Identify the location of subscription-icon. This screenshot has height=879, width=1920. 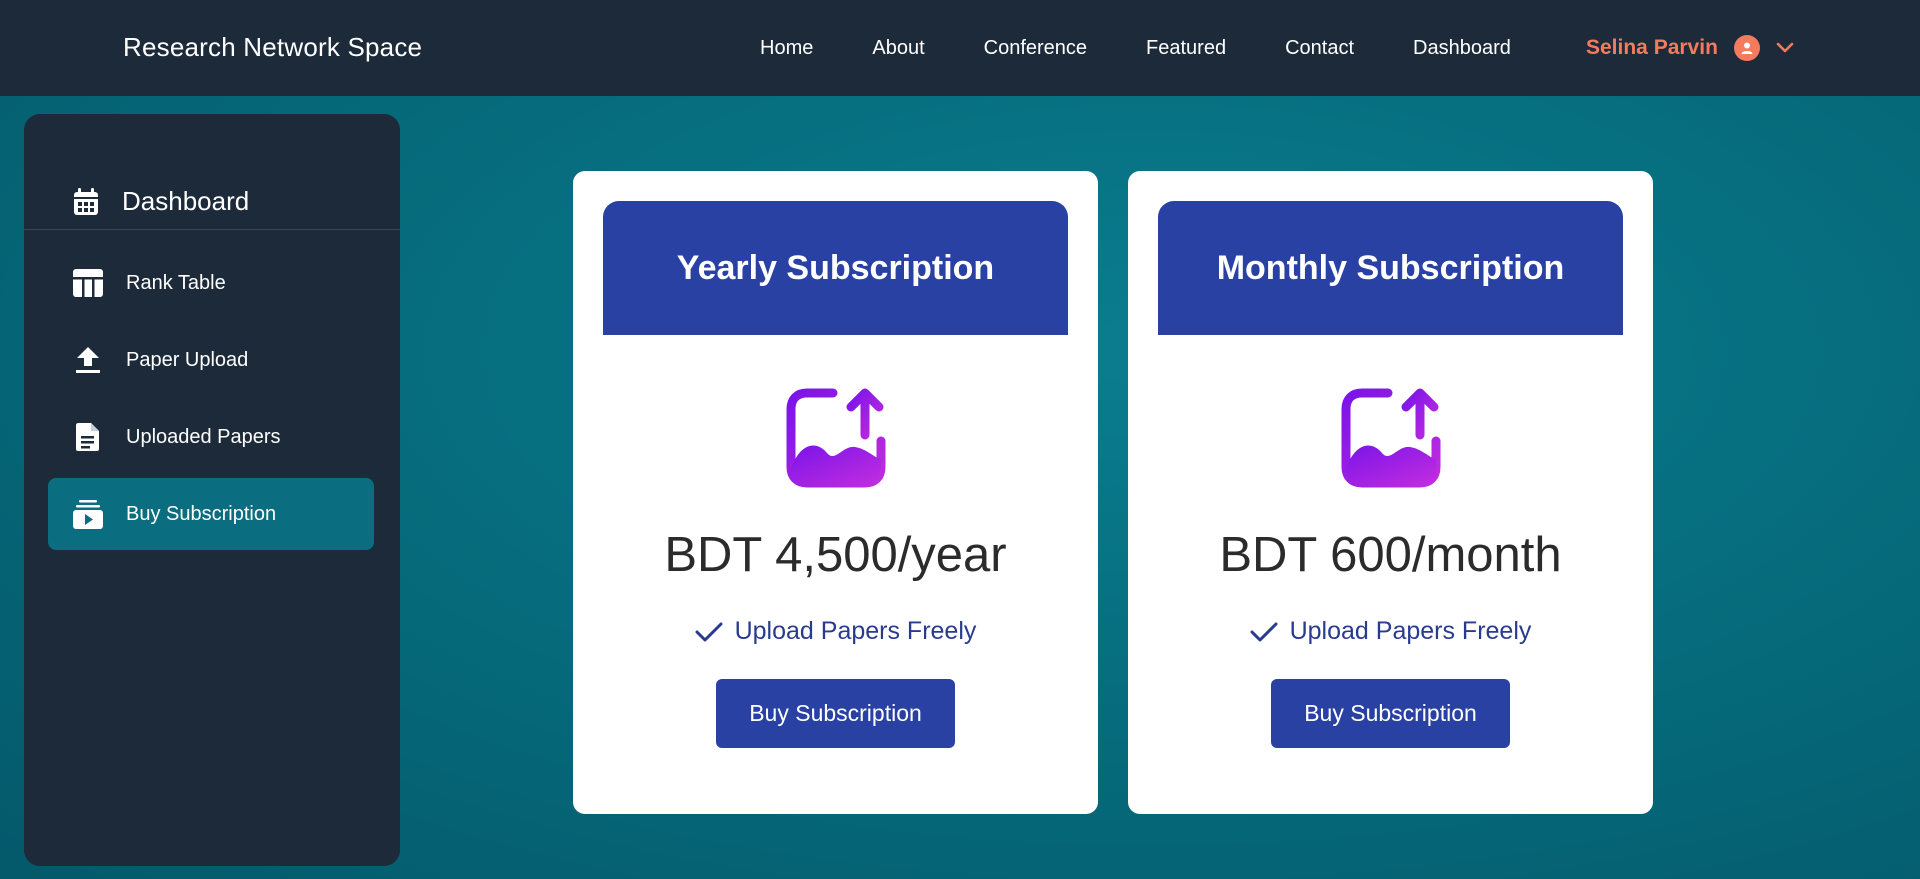
(88, 514).